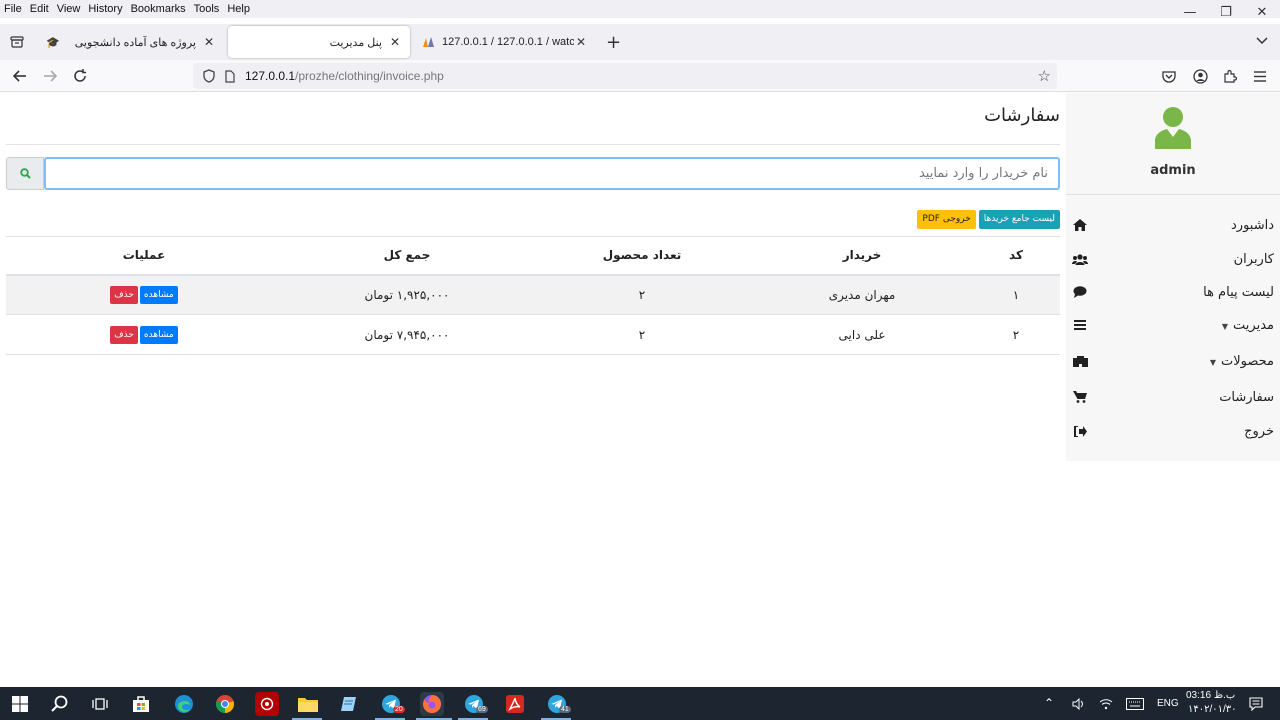  I want to click on page-title: سفارشات, so click(1022, 115).